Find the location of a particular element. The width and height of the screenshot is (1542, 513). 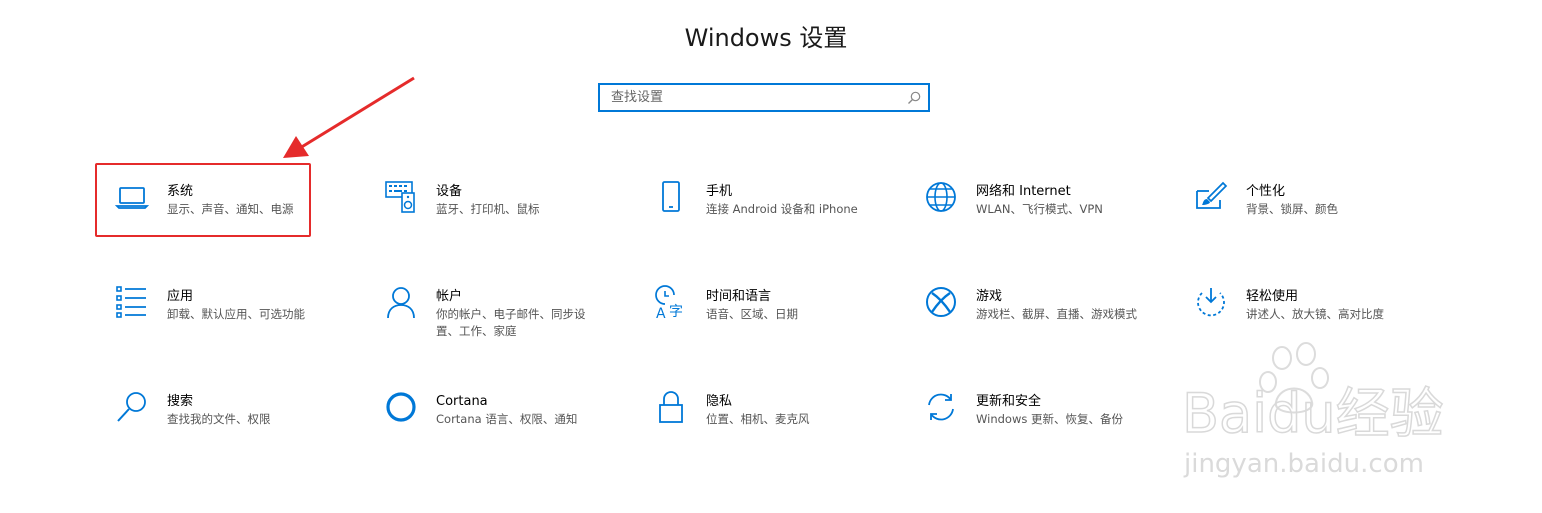

tile-desc: 显示、声音、通知、电源 is located at coordinates (230, 209).